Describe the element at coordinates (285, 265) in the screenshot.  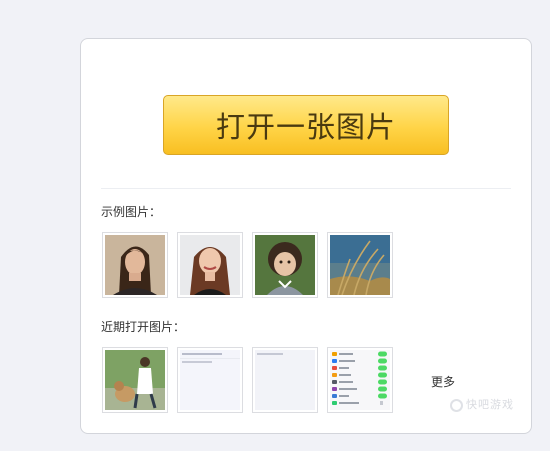
I see `example-thumb-child` at that location.